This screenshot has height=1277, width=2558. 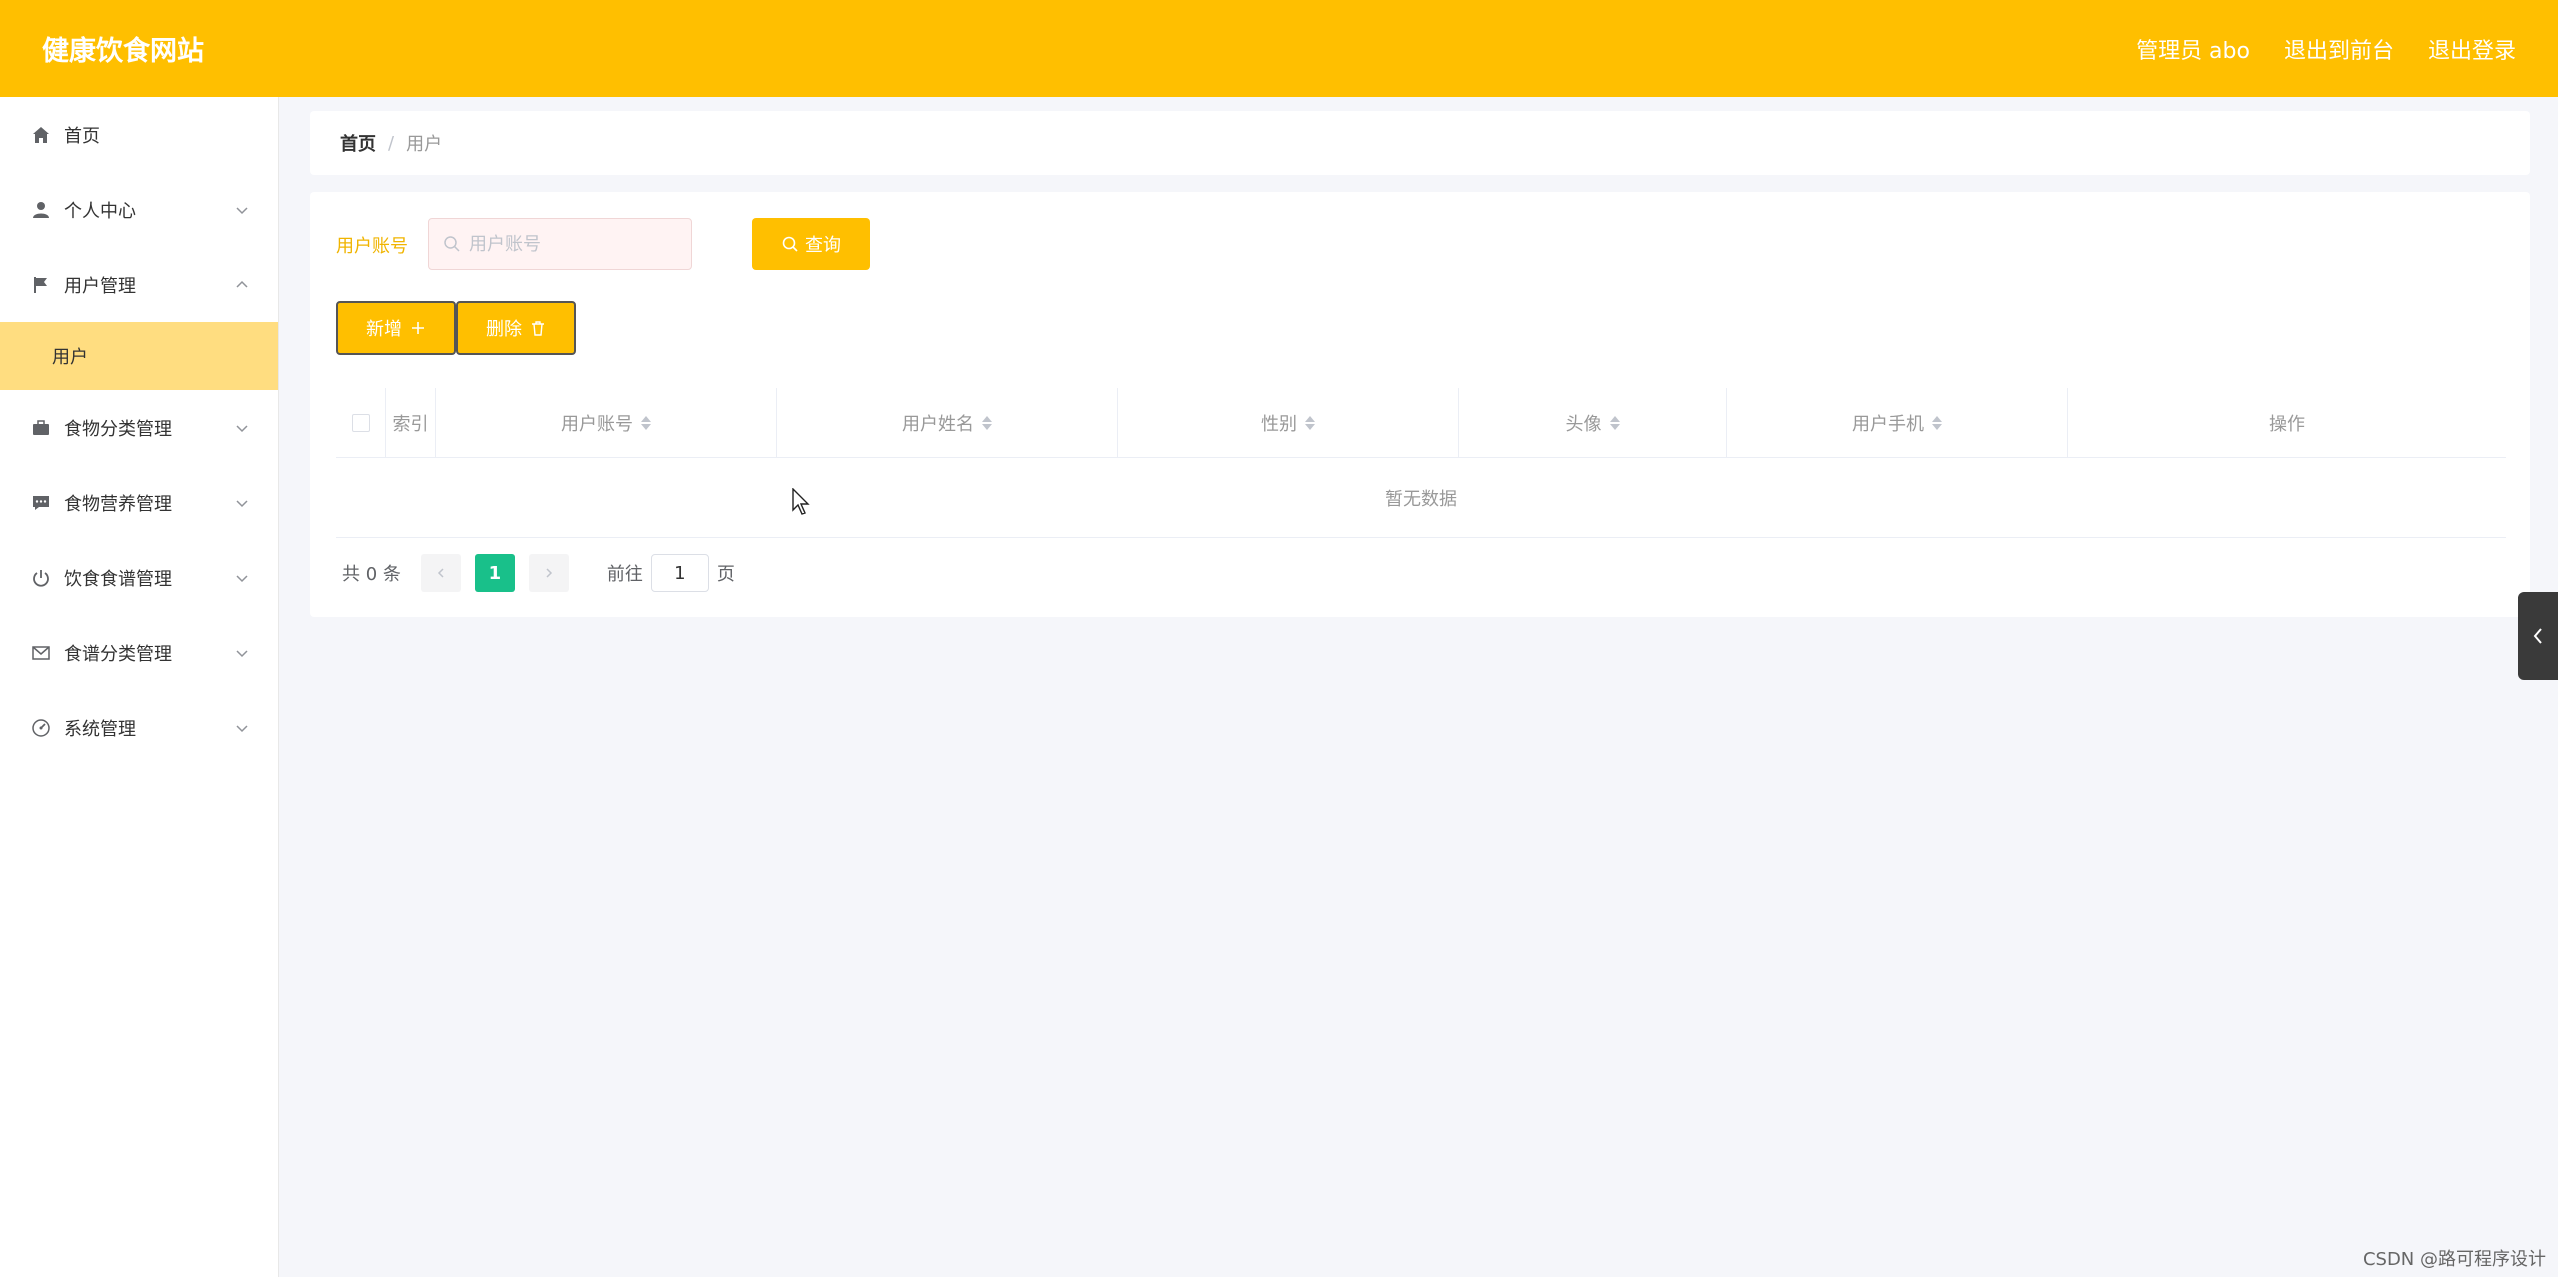 I want to click on goto-label: 前往, so click(x=624, y=574).